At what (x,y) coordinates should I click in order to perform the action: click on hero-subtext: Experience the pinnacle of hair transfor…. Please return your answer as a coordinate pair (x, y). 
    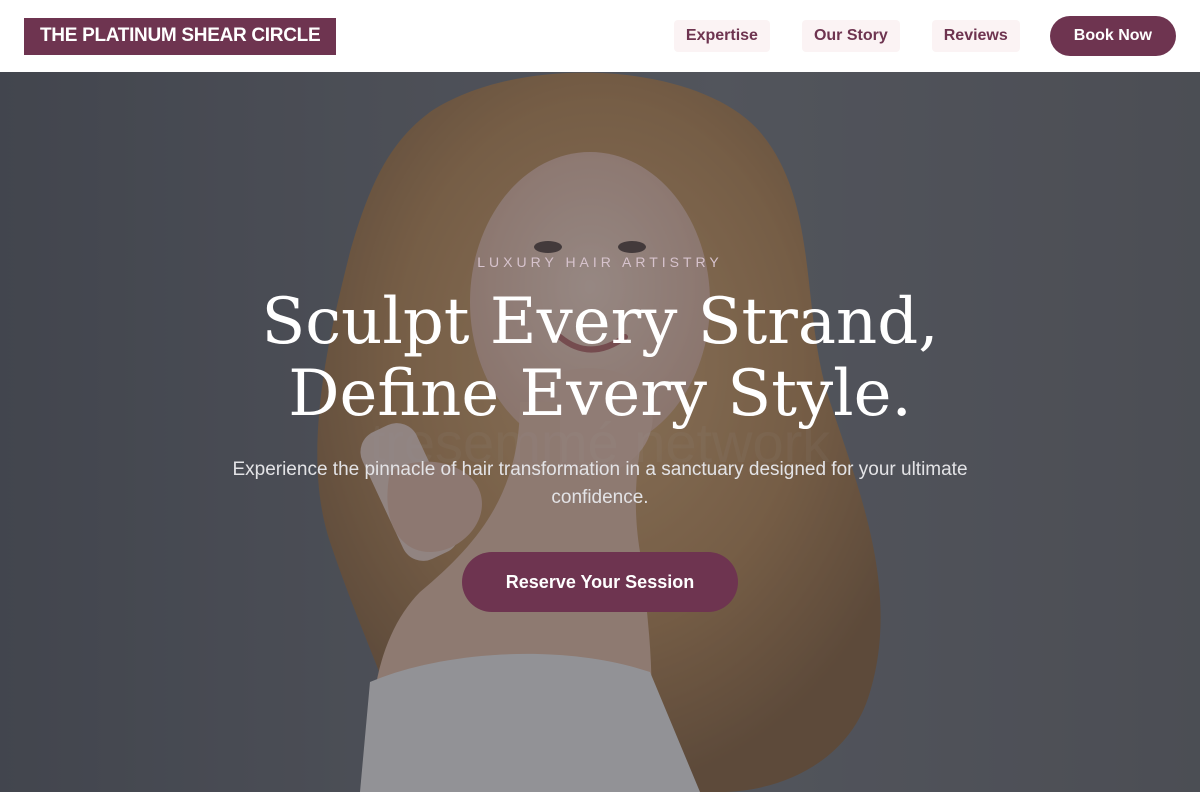
    Looking at the image, I should click on (600, 483).